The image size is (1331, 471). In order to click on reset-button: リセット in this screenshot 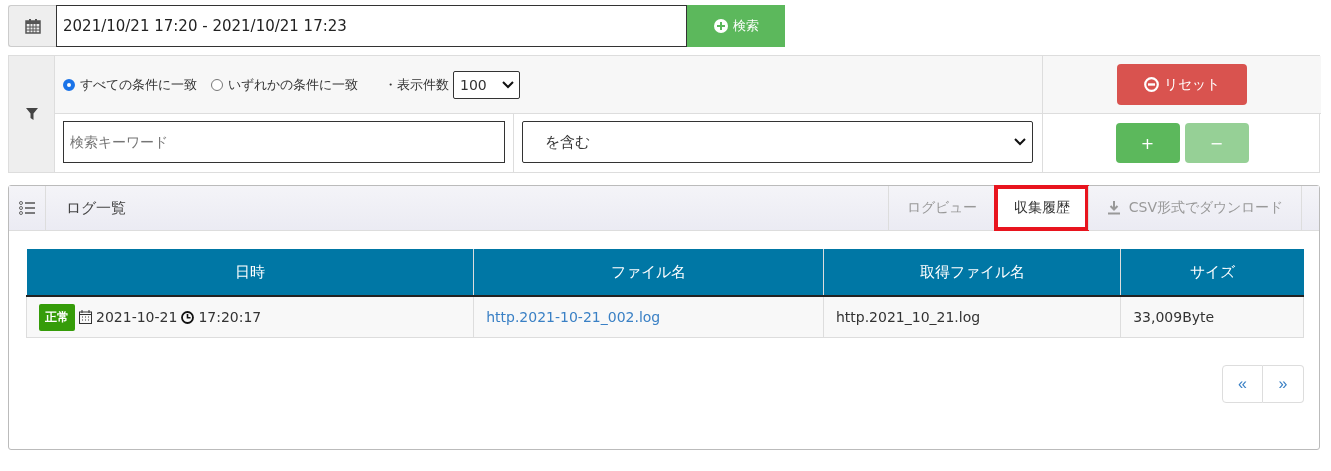, I will do `click(1182, 84)`.